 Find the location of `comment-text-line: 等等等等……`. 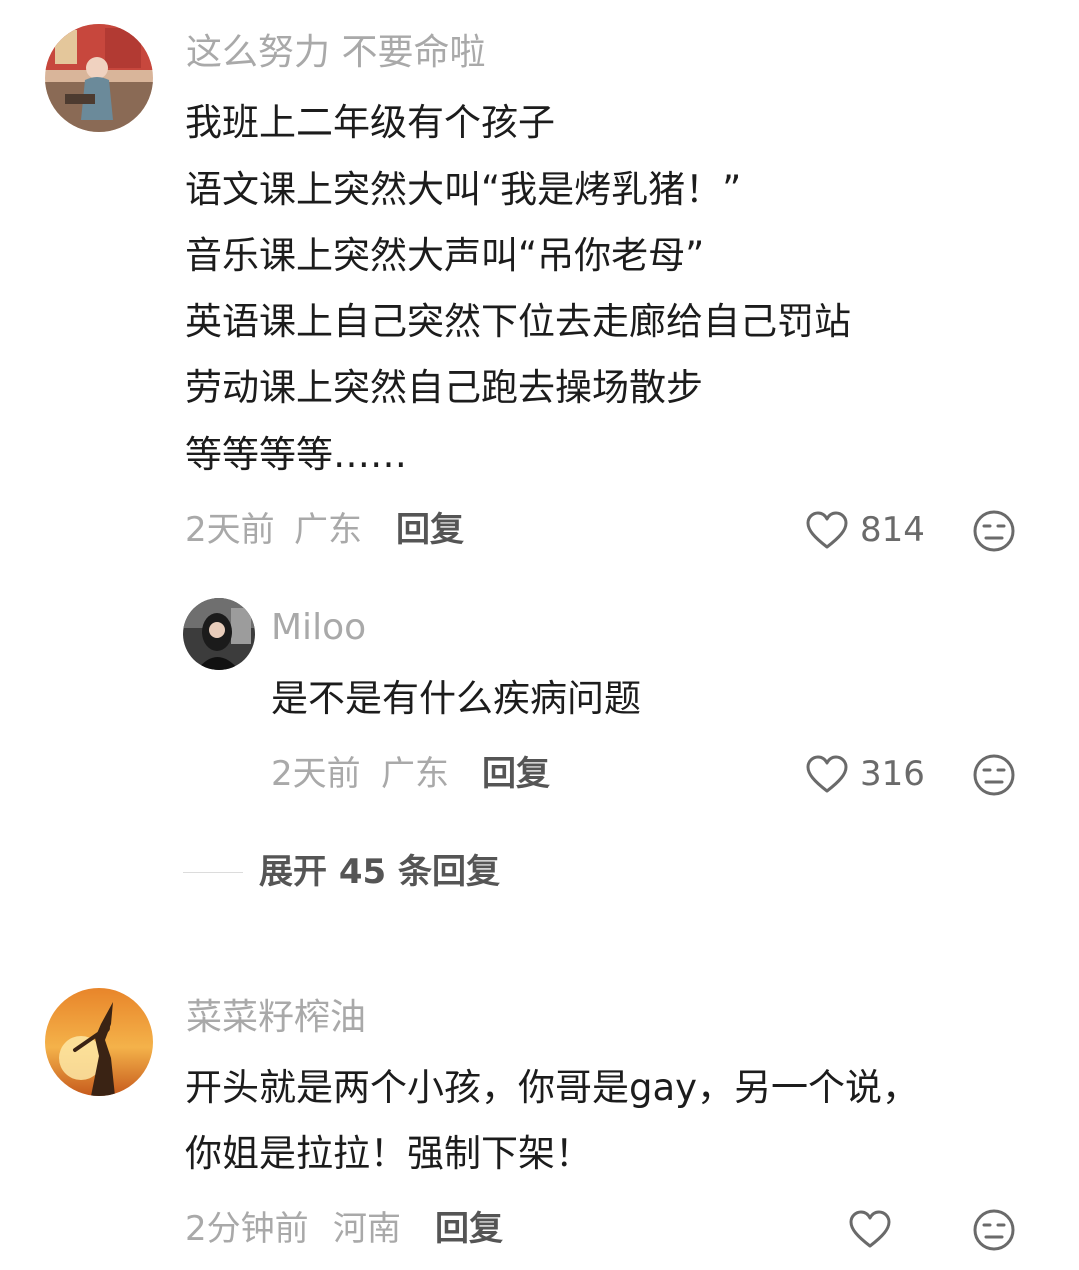

comment-text-line: 等等等等…… is located at coordinates (296, 454).